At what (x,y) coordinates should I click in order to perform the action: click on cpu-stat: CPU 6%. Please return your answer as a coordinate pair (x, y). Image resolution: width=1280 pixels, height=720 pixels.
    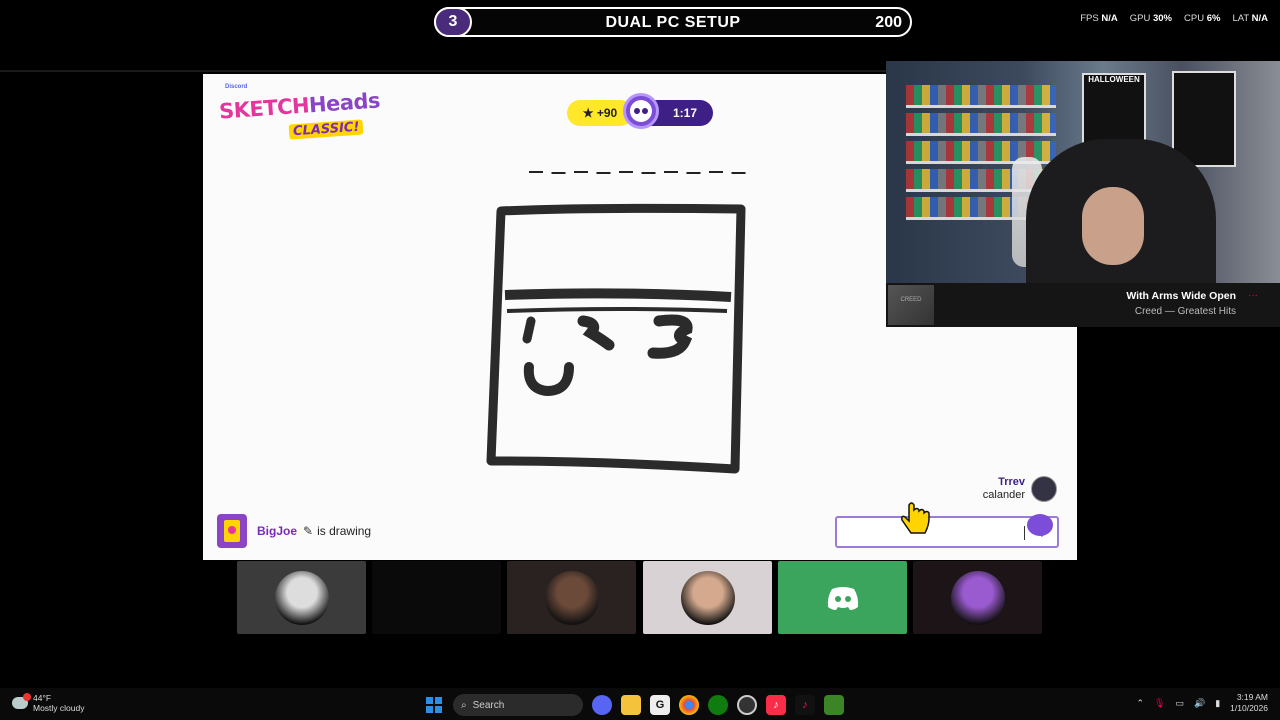
    Looking at the image, I should click on (1202, 18).